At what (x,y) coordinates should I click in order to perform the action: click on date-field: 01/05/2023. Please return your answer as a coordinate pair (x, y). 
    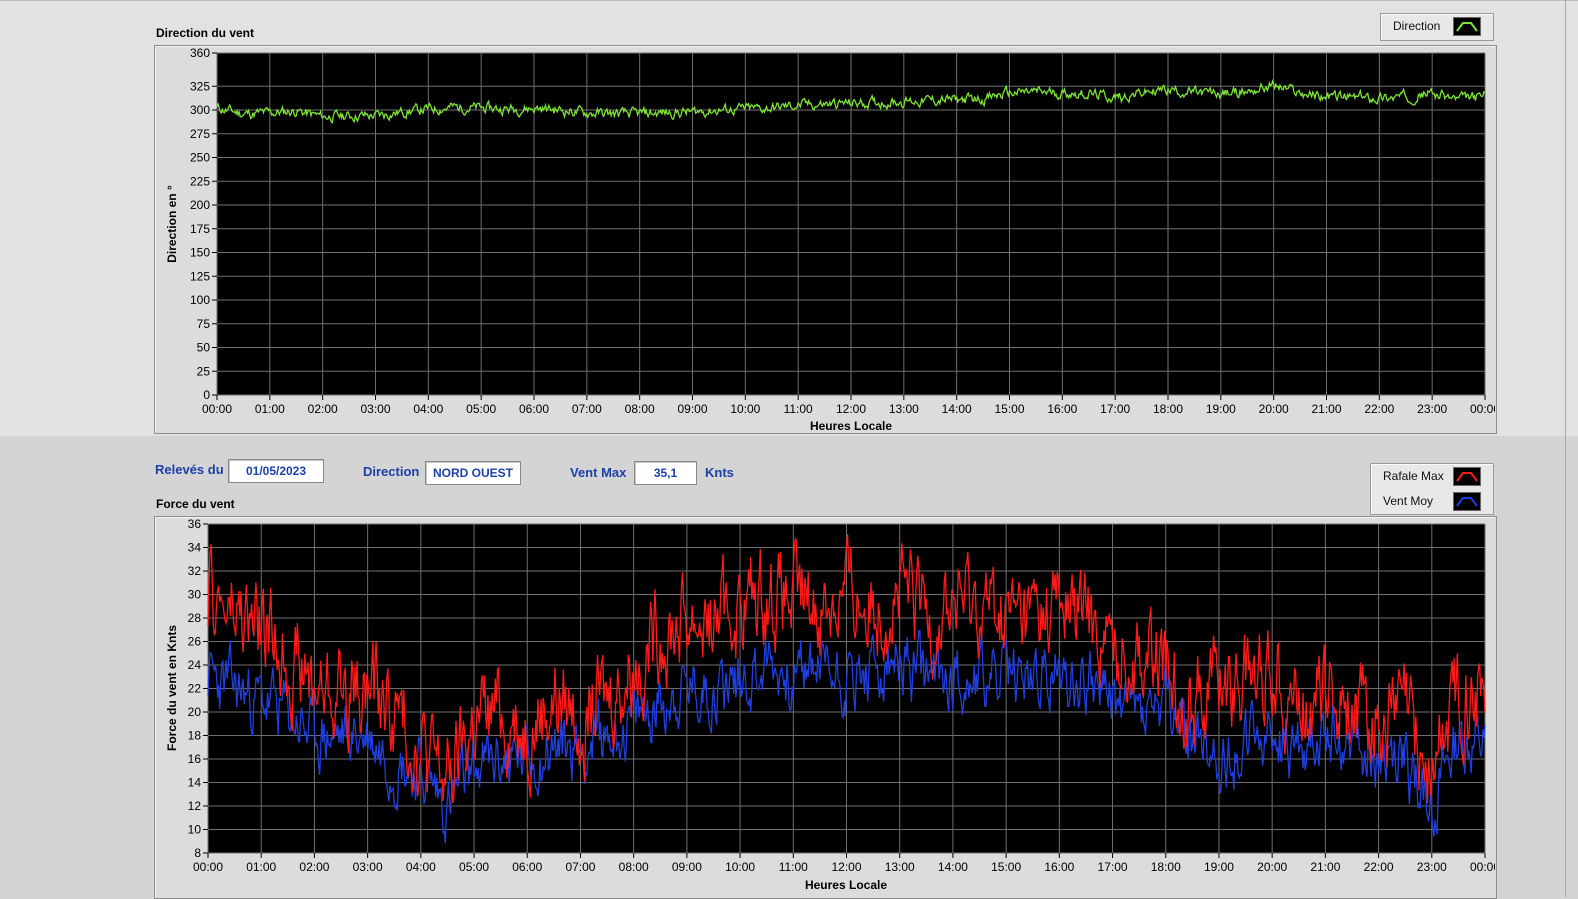
    Looking at the image, I should click on (276, 471).